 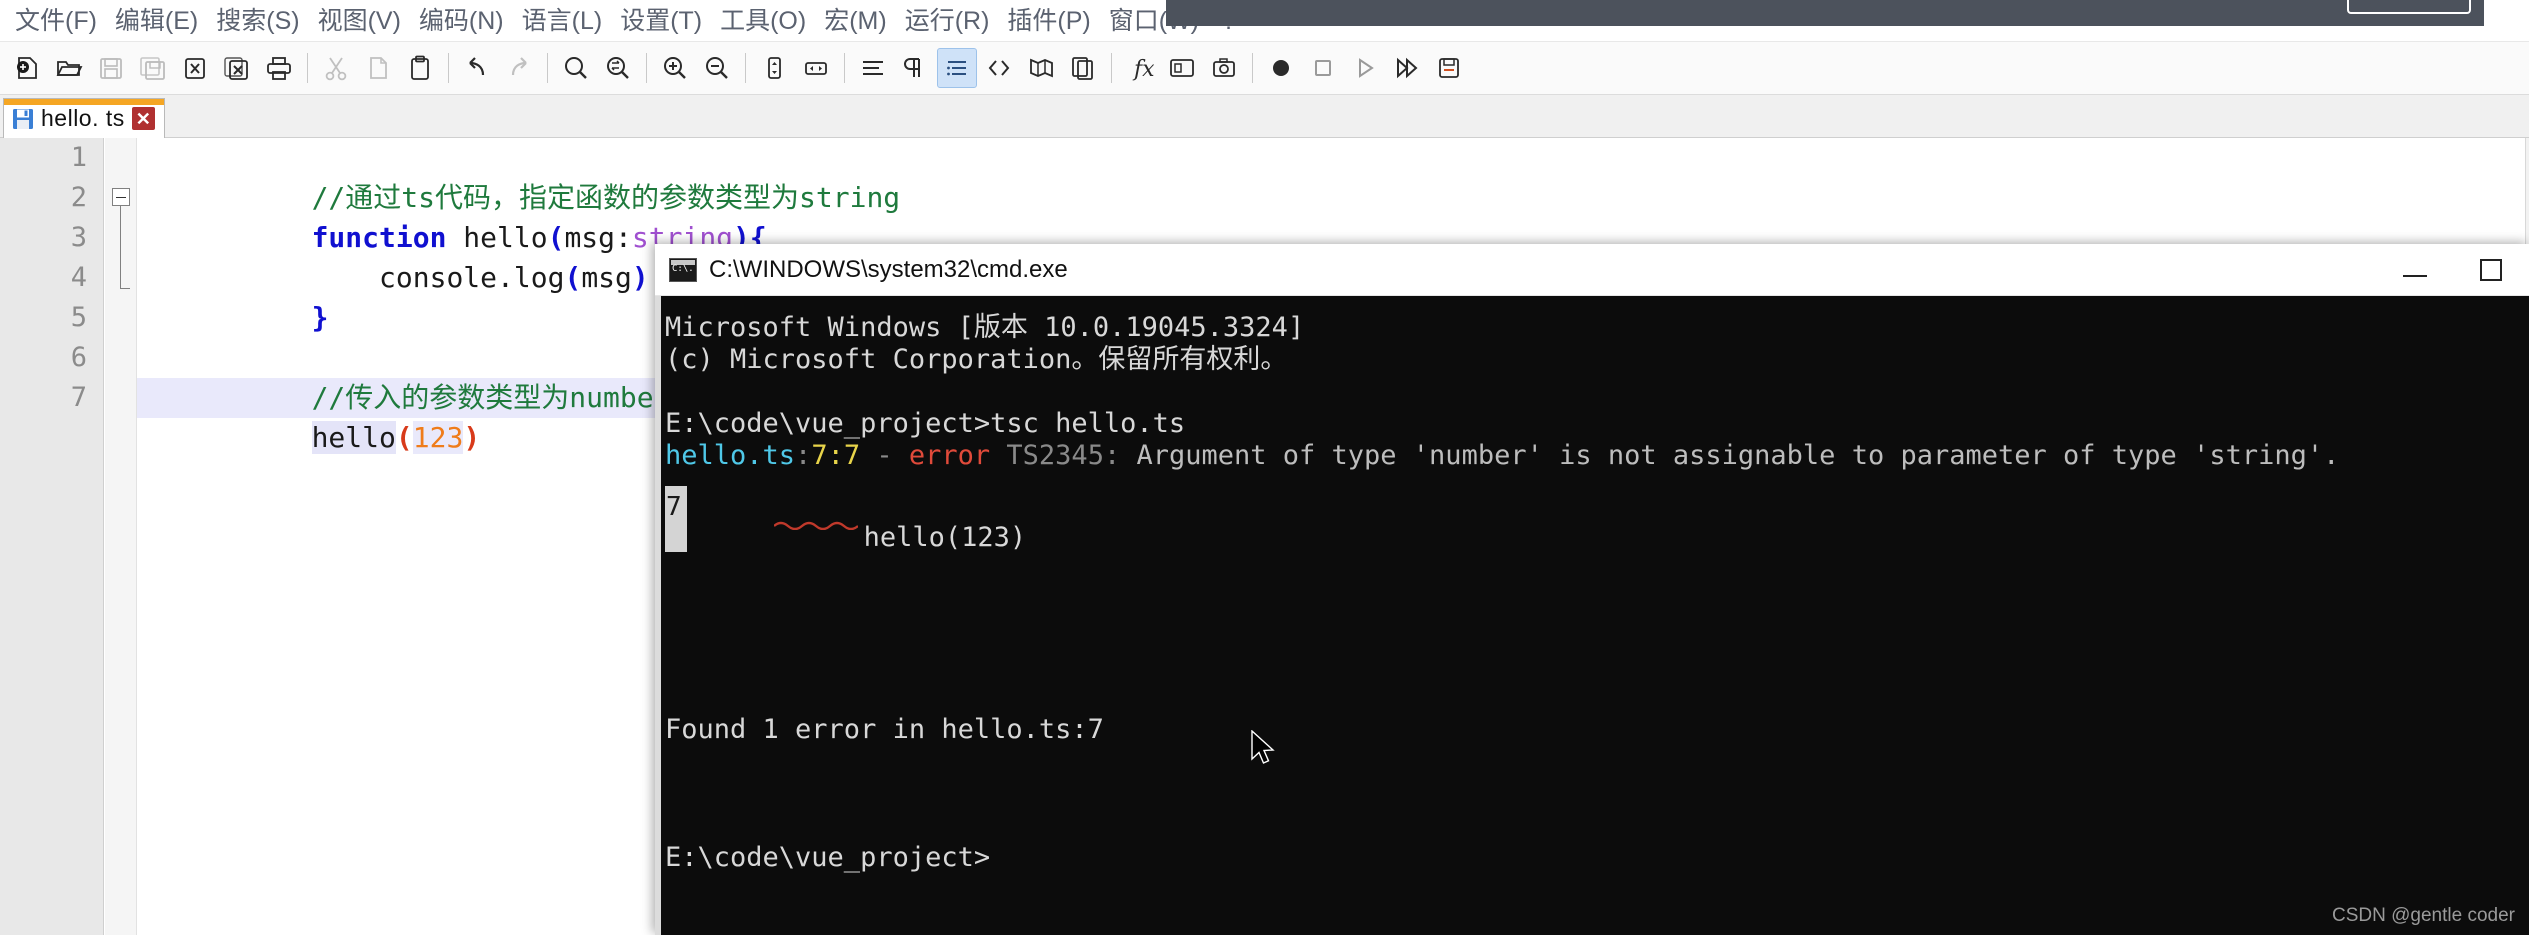 What do you see at coordinates (336, 68) in the screenshot?
I see `cut-icon` at bounding box center [336, 68].